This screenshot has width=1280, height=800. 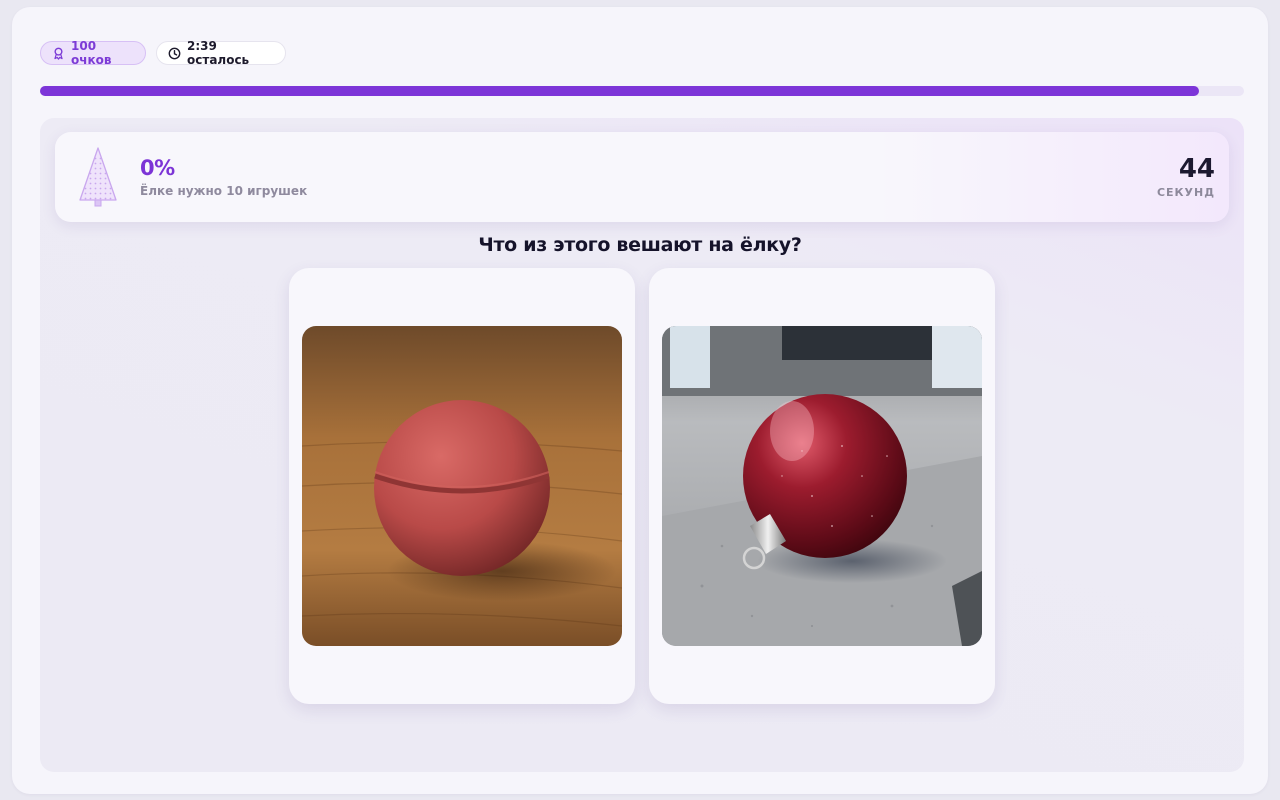 What do you see at coordinates (640, 245) in the screenshot?
I see `question-text: Что из этого вешают на ёлку?` at bounding box center [640, 245].